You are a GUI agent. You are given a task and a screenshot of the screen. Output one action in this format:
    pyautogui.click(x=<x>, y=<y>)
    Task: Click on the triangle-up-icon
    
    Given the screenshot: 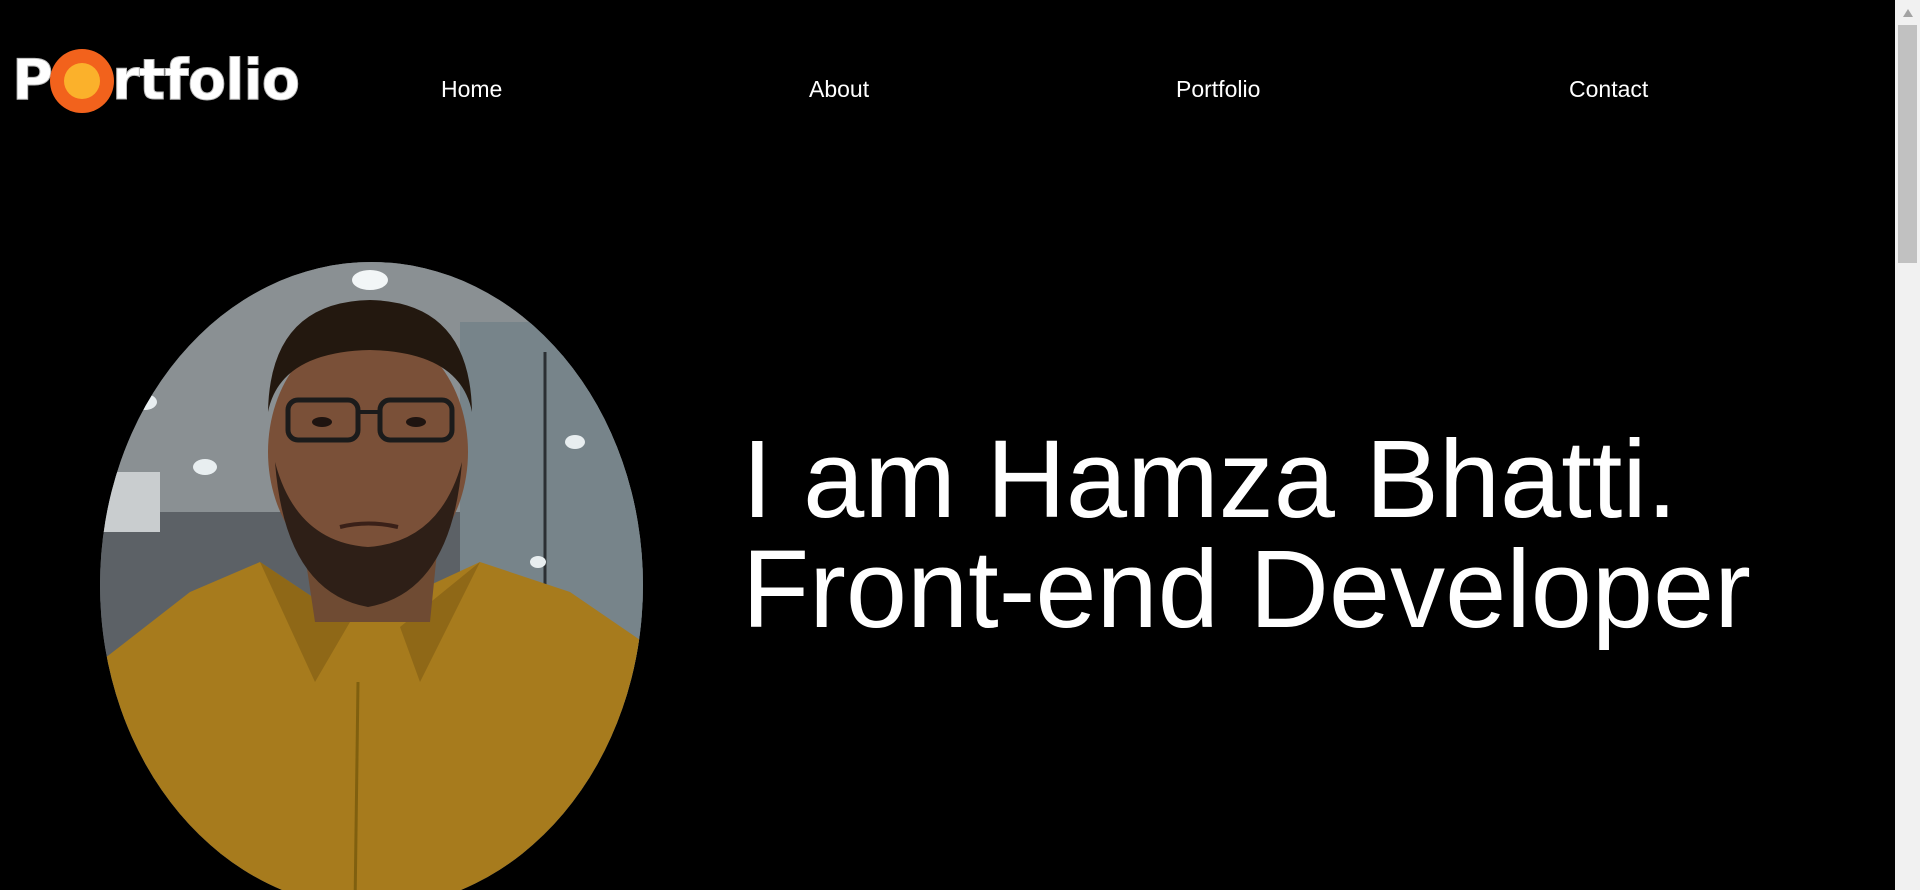 What is the action you would take?
    pyautogui.click(x=1907, y=12)
    